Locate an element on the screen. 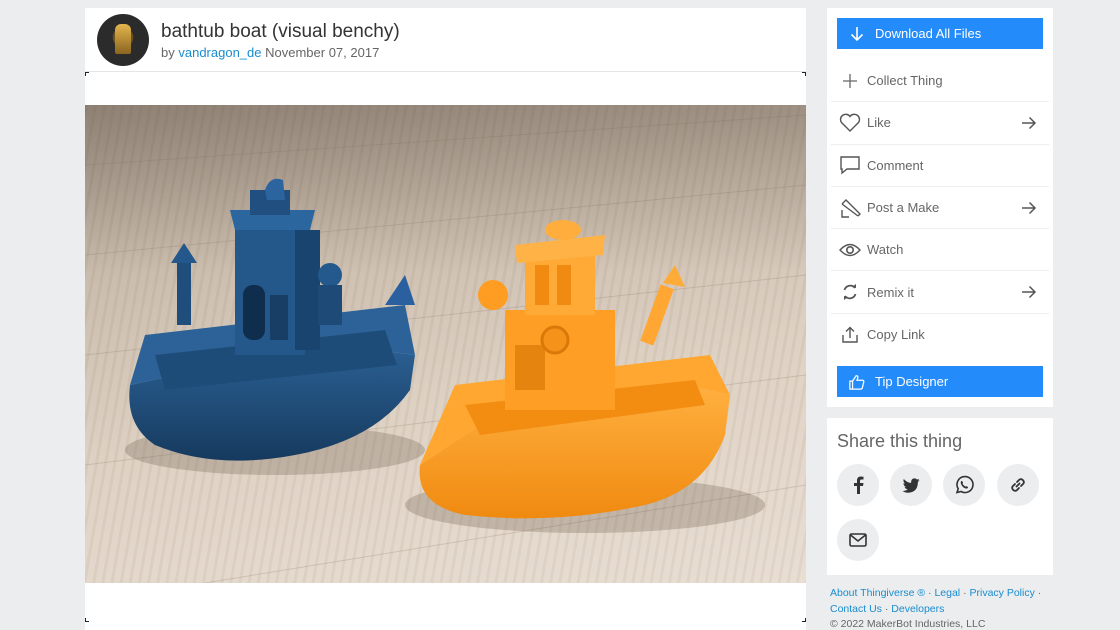 The height and width of the screenshot is (630, 1120). tip-designer-button: Tip Designer is located at coordinates (940, 381).